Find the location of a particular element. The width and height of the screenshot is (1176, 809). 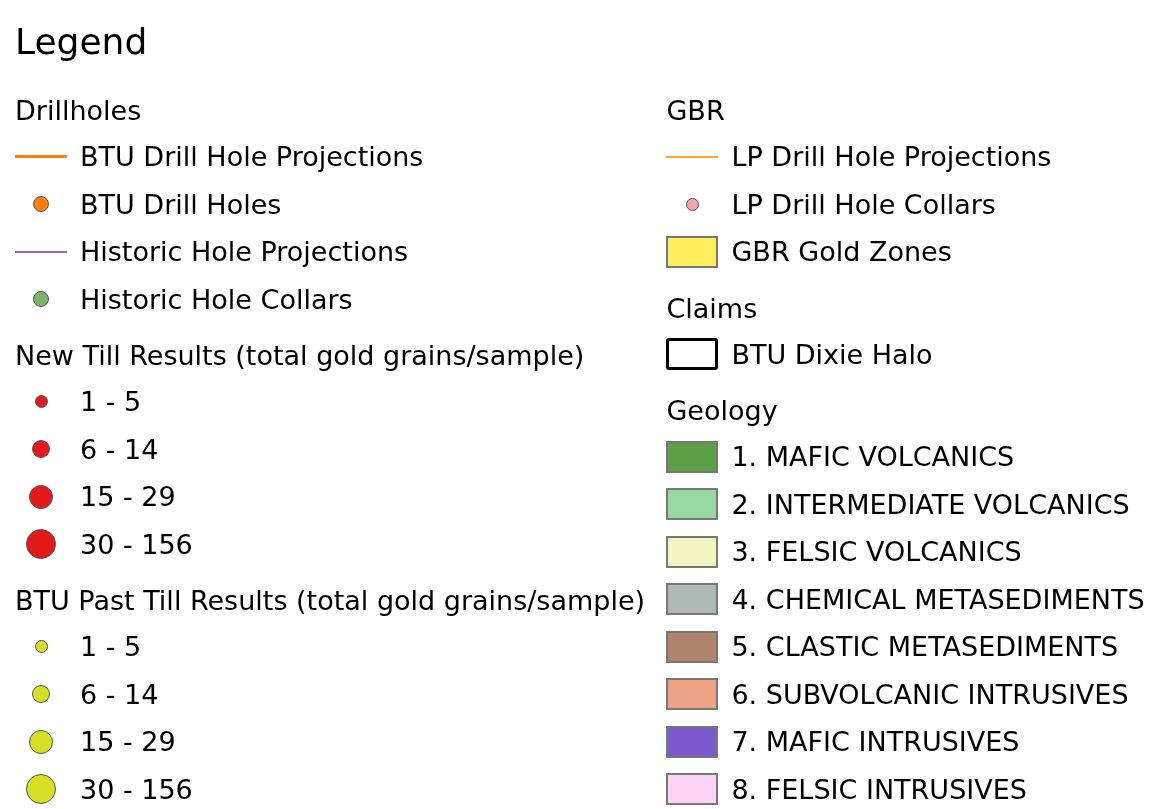

legend-label: Historic Hole Projections is located at coordinates (244, 252).